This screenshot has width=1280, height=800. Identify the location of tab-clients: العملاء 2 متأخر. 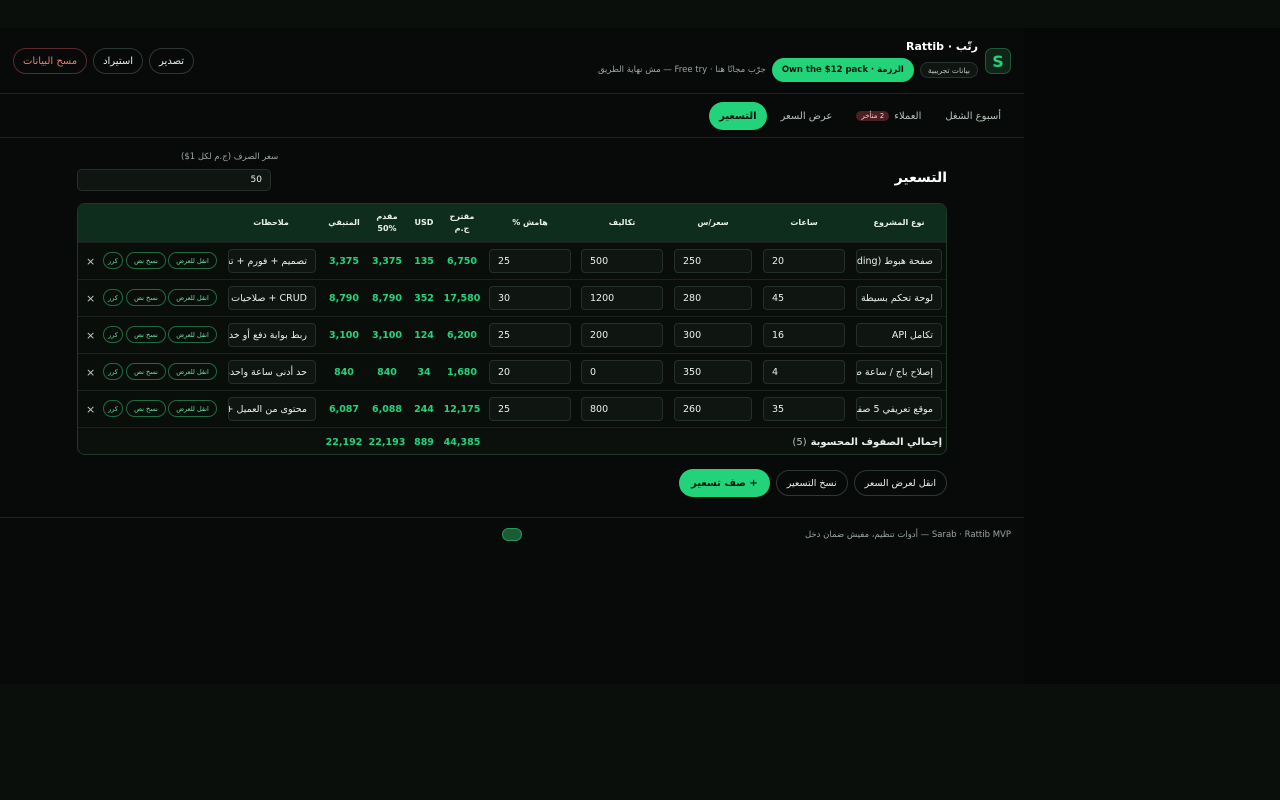
(888, 116).